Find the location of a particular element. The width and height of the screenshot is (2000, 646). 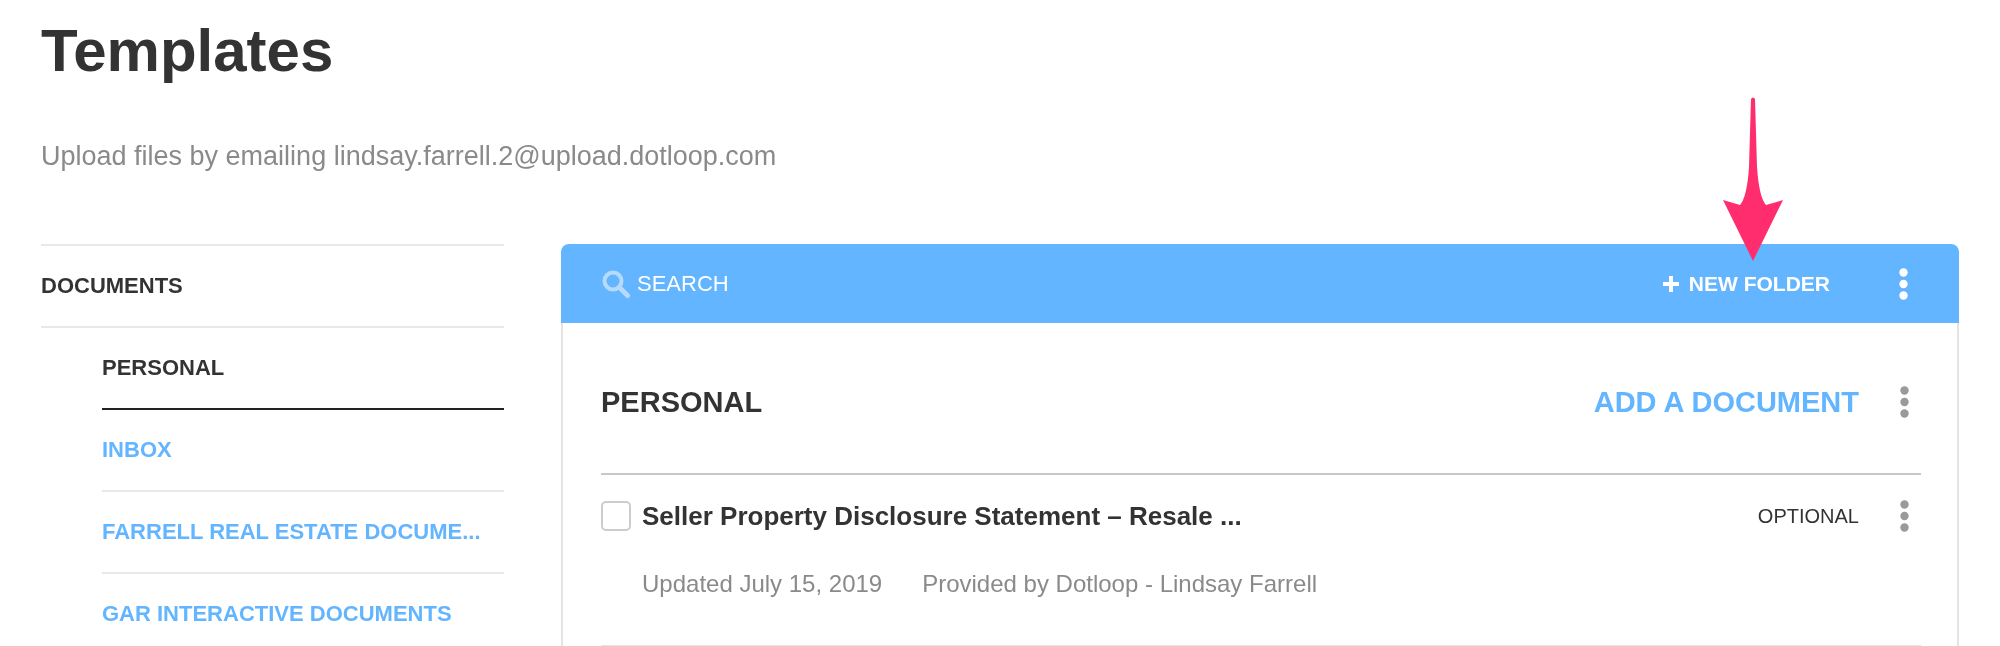

sidebar-item: GAR INTERACTIVE DOCUMENTS is located at coordinates (277, 614).